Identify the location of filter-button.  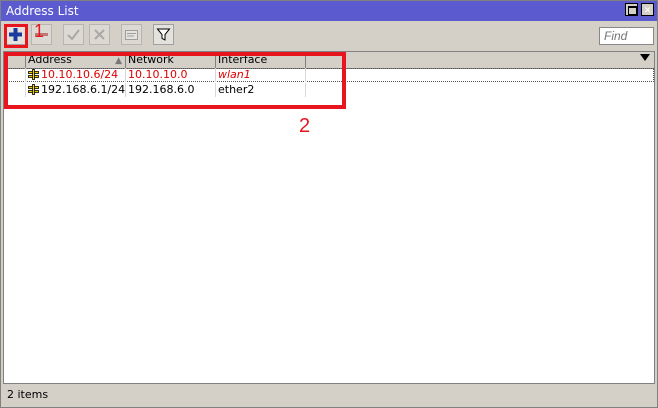
(163, 34).